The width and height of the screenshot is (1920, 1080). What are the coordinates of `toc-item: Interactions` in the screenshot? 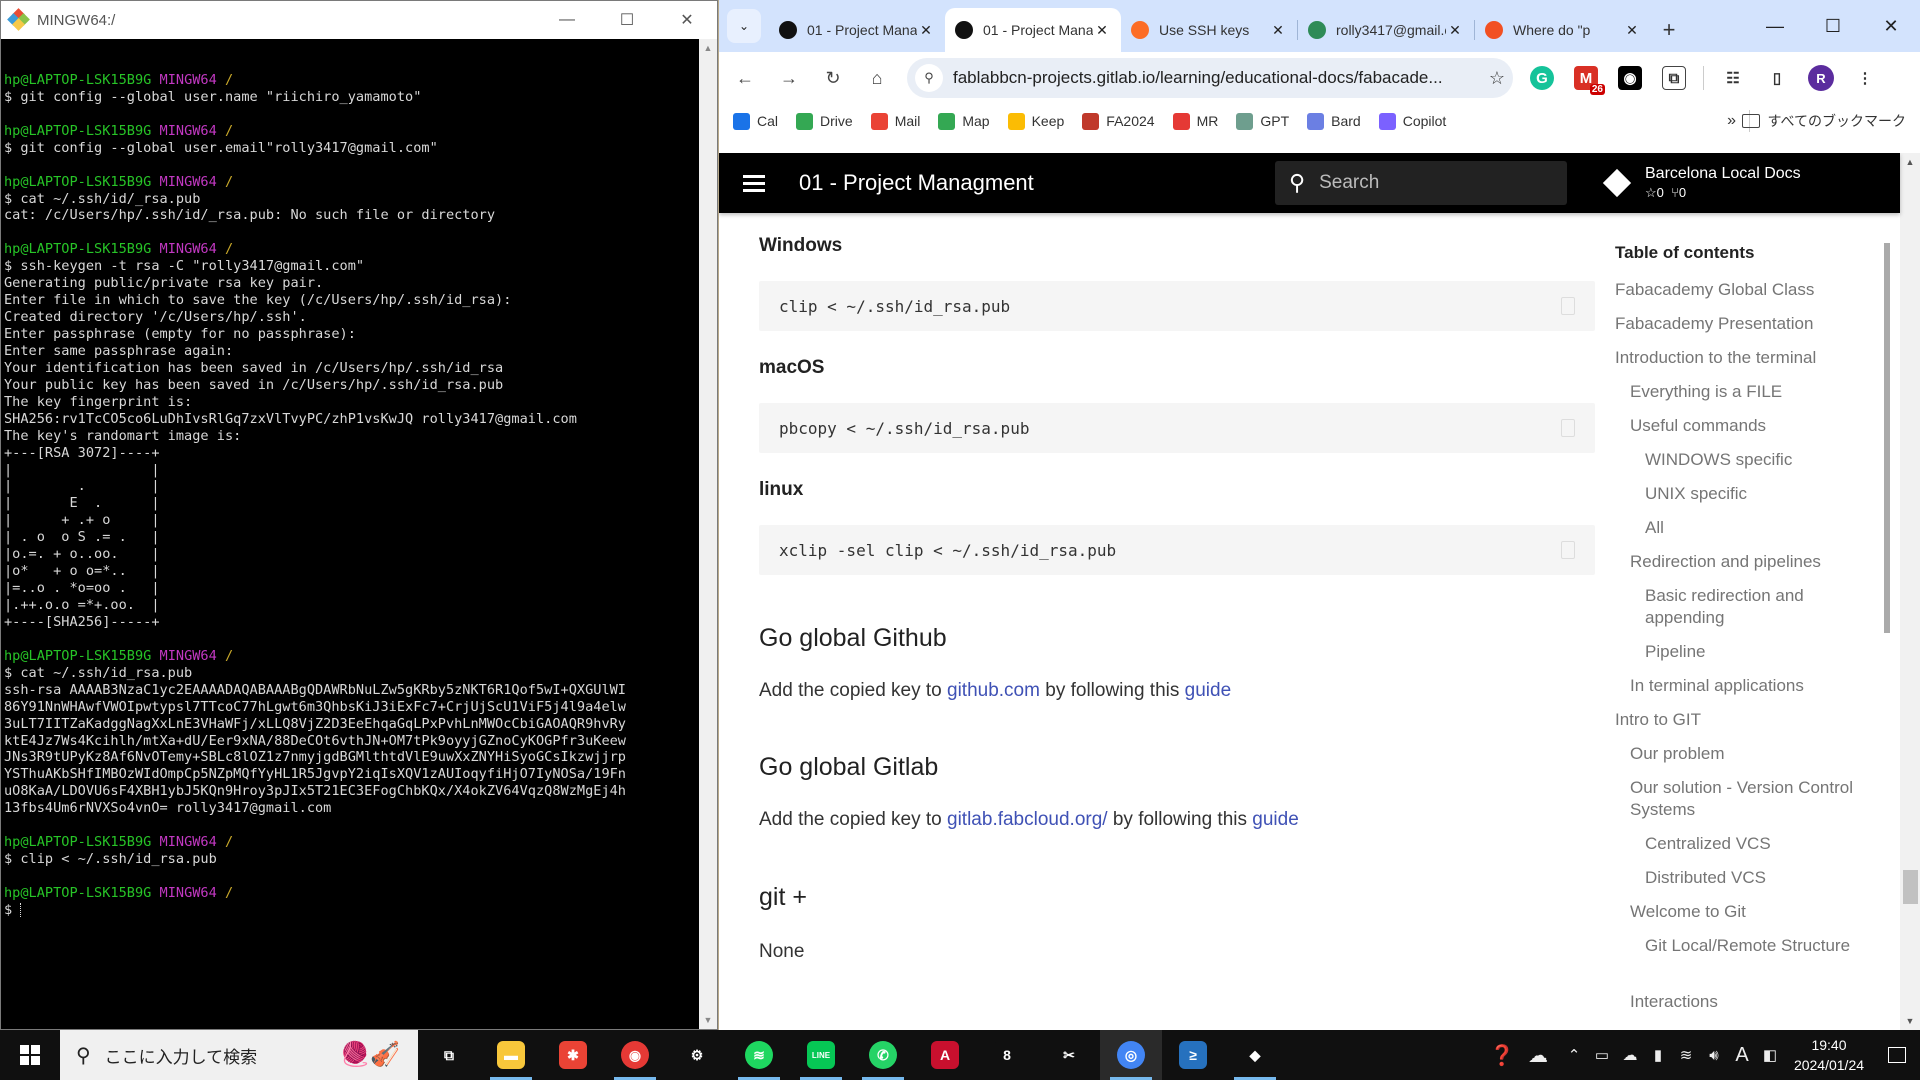 It's located at (1742, 1002).